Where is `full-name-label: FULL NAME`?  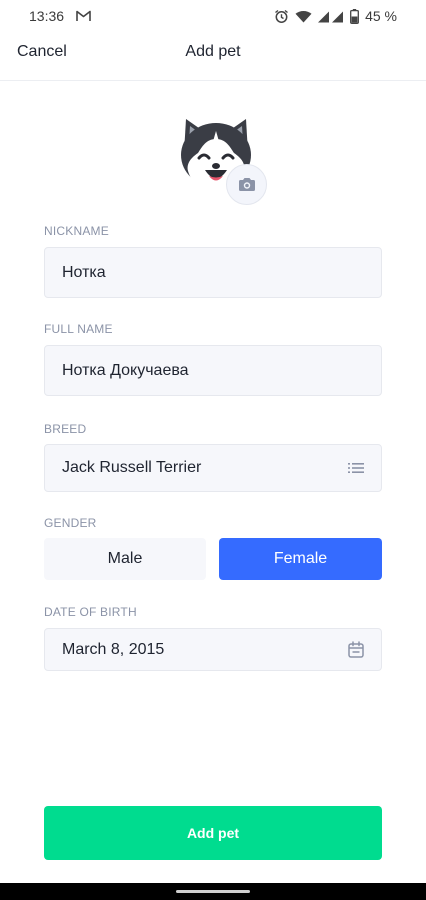 full-name-label: FULL NAME is located at coordinates (78, 329).